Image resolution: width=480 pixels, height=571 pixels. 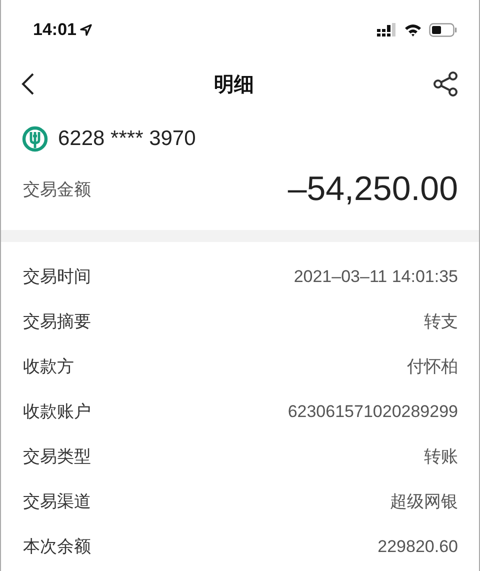 What do you see at coordinates (413, 30) in the screenshot?
I see `wifi-icon` at bounding box center [413, 30].